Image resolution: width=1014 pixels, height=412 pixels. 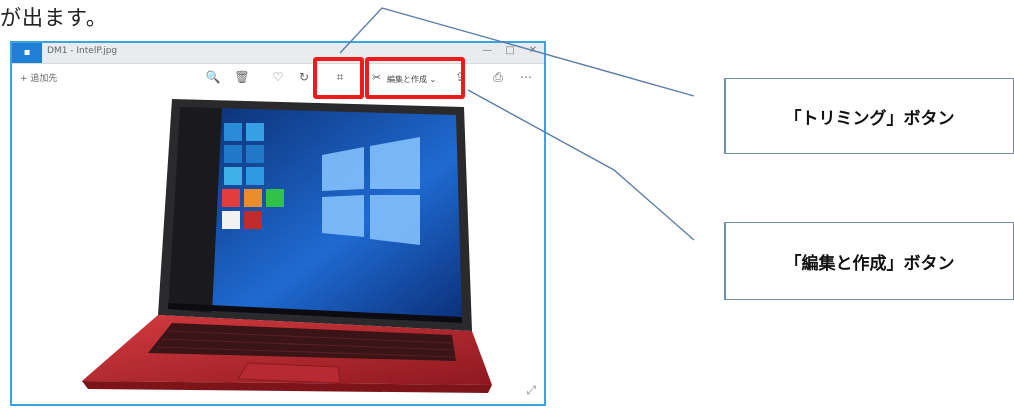 I want to click on trim-button-callout: 「トリミング」ボタン, so click(x=869, y=116).